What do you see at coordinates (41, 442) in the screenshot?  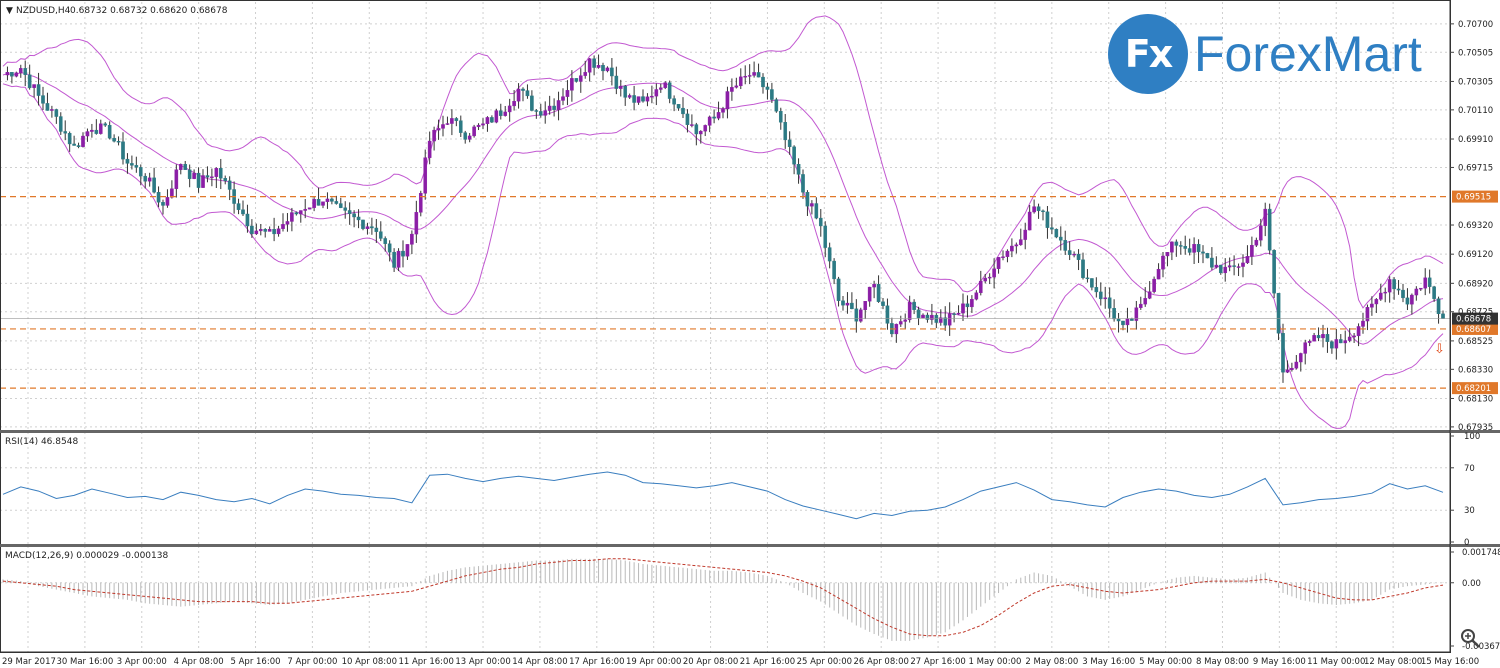 I see `rsi-title: RSI(14) 46.8548` at bounding box center [41, 442].